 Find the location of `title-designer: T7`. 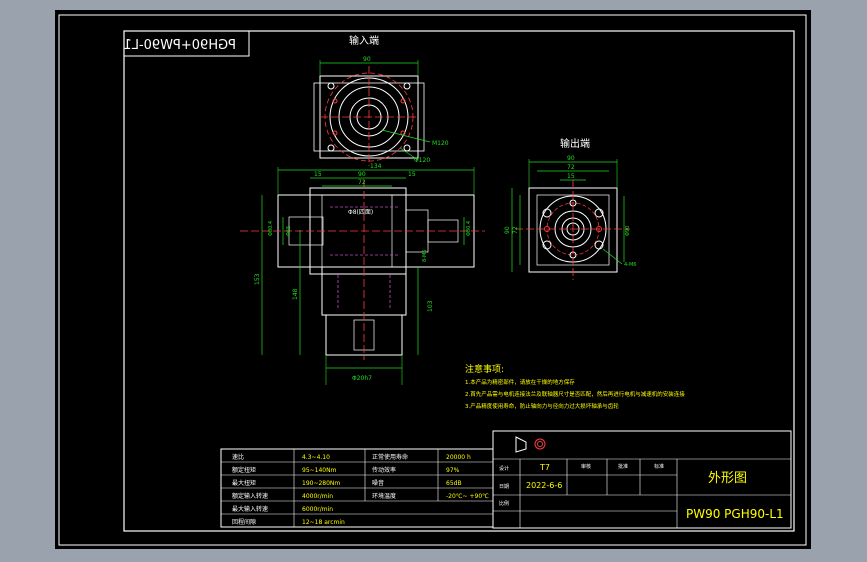

title-designer: T7 is located at coordinates (544, 467).